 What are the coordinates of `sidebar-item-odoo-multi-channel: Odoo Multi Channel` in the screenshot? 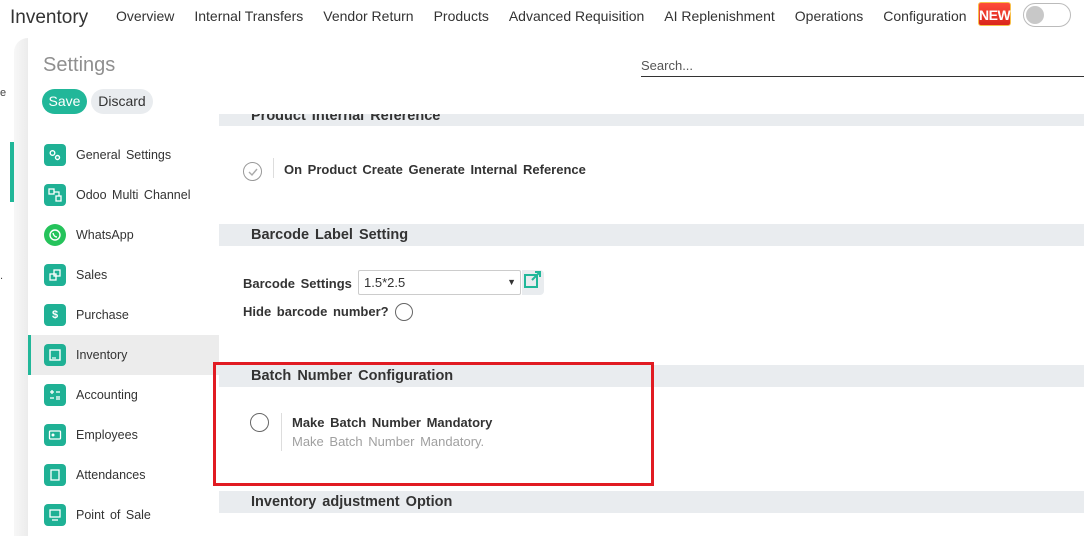 It's located at (123, 195).